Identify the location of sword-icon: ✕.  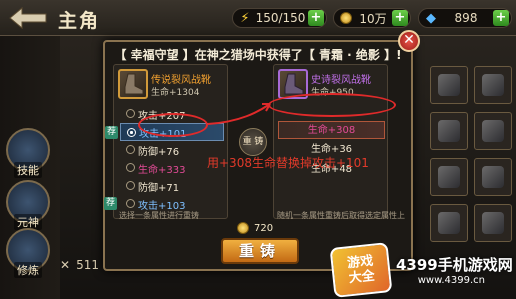
(65, 265).